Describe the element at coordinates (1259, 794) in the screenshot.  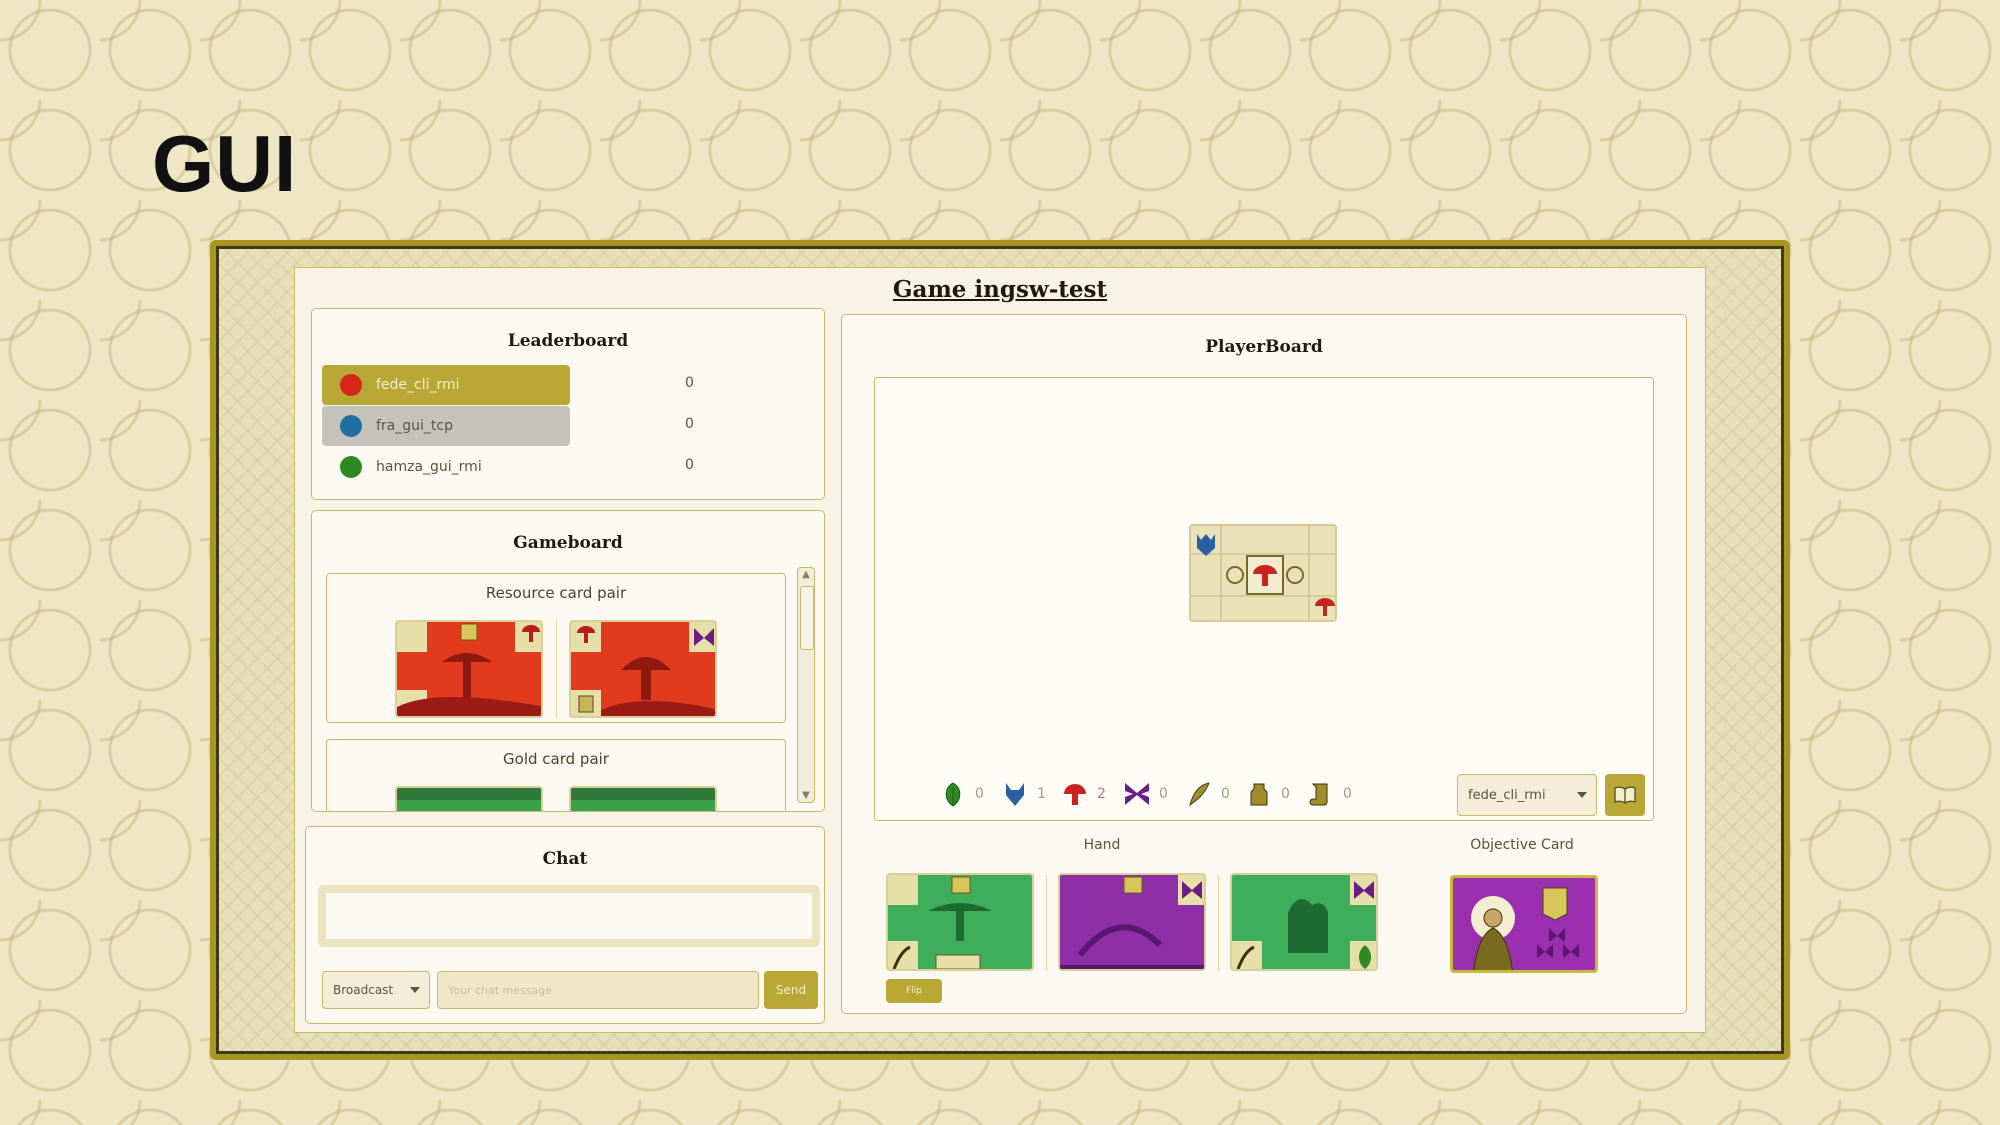
I see `inkwell-icon` at that location.